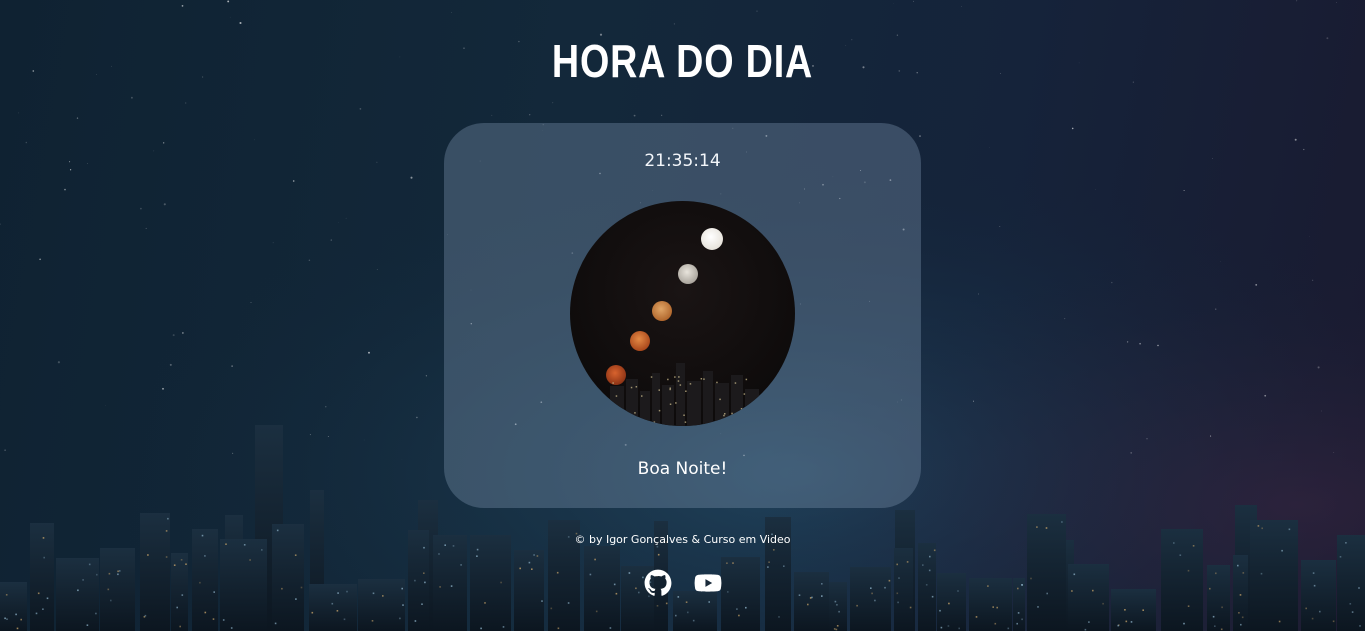 This screenshot has width=1365, height=631. I want to click on github-link, so click(658, 583).